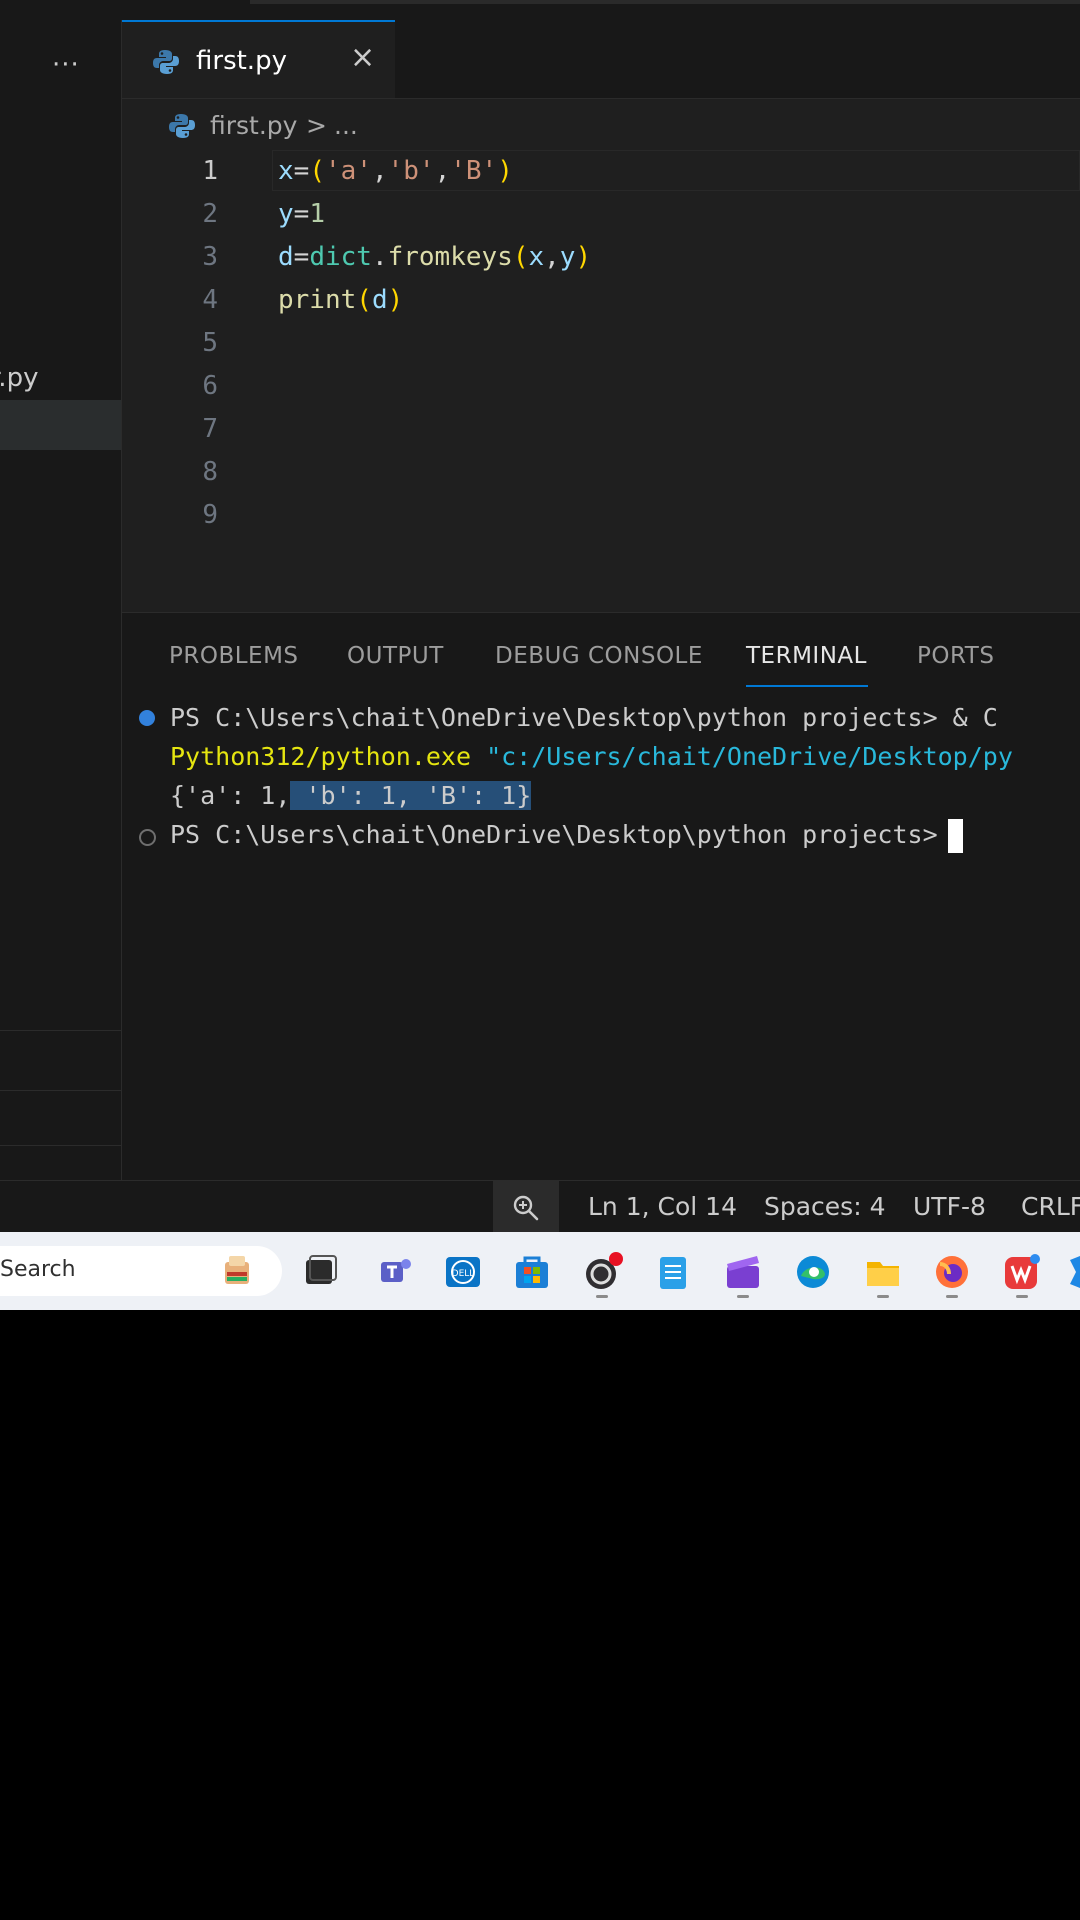 The height and width of the screenshot is (1920, 1080). What do you see at coordinates (967, 717) in the screenshot?
I see `terminal-command: & C` at bounding box center [967, 717].